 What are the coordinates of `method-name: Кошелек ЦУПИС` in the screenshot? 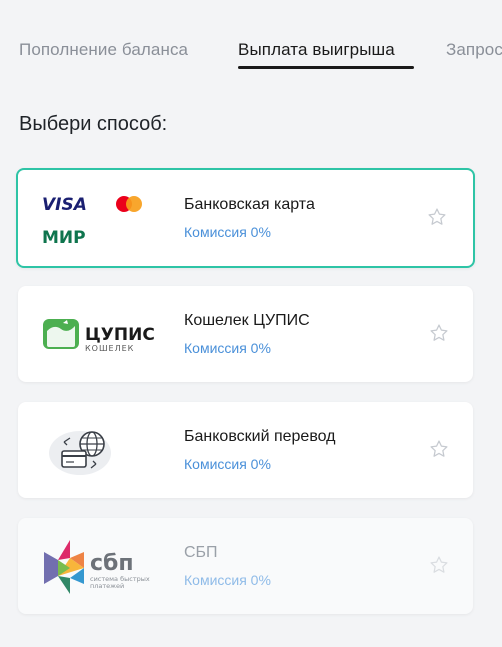 It's located at (247, 320).